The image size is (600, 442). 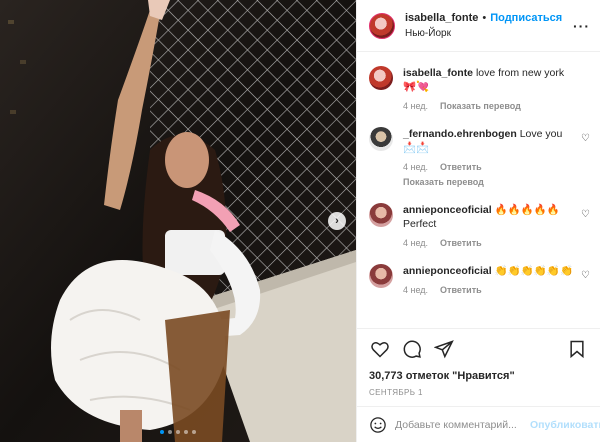 I want to click on heart-icon, so click(x=380, y=349).